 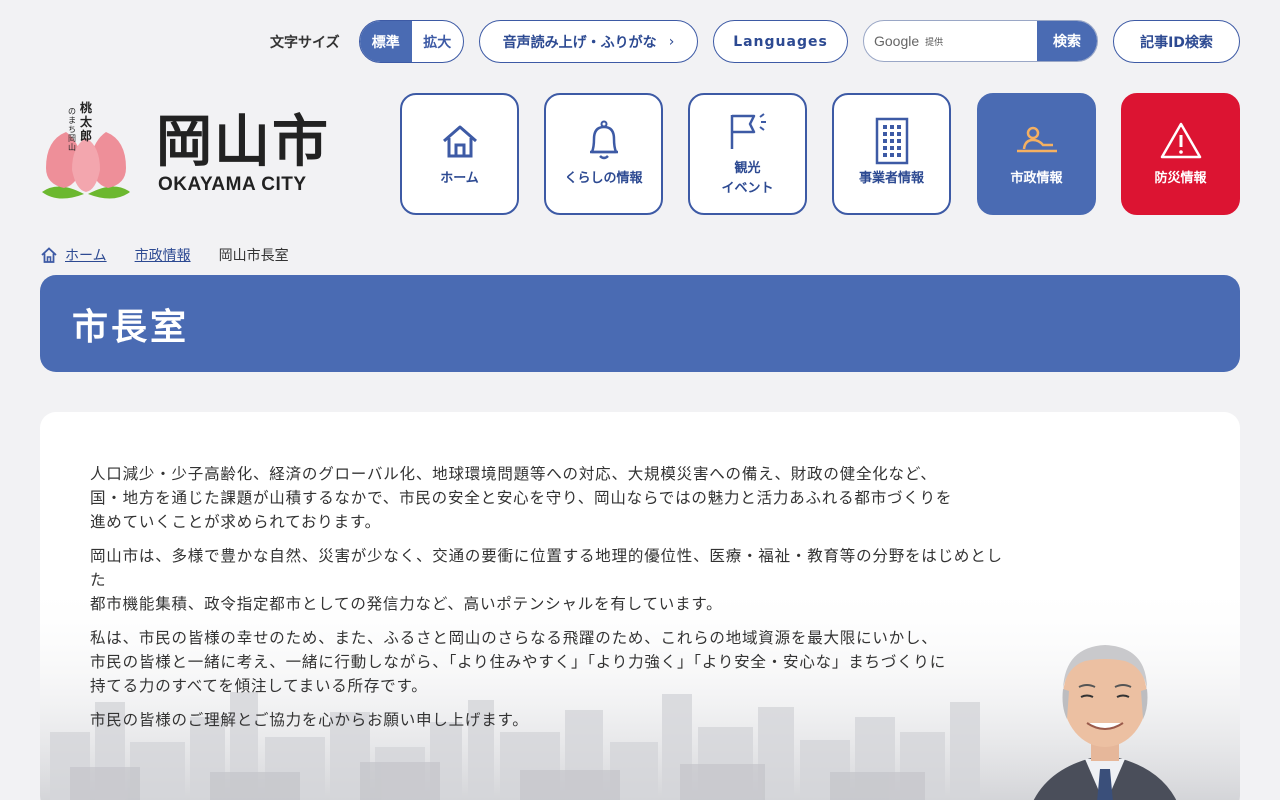 What do you see at coordinates (243, 142) in the screenshot?
I see `city-name: 岡山市` at bounding box center [243, 142].